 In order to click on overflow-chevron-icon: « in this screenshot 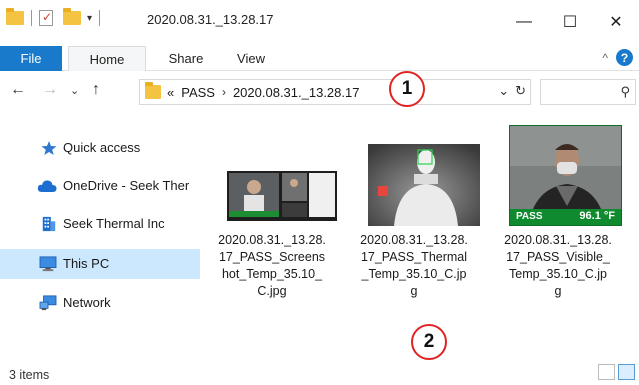, I will do `click(170, 92)`.